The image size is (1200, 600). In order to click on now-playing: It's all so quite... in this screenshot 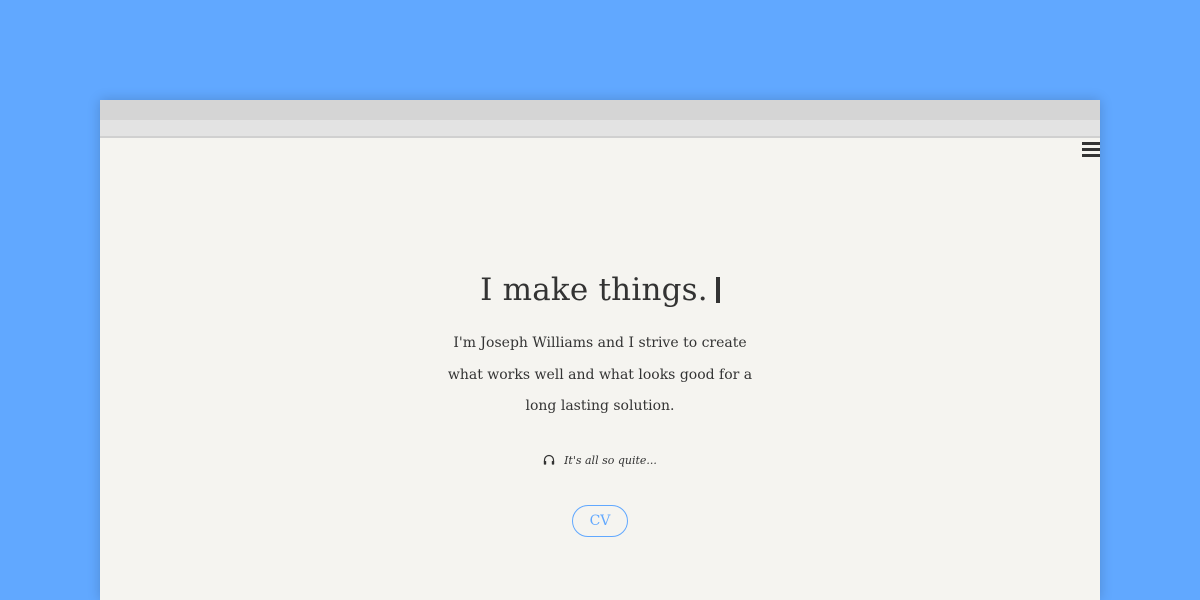, I will do `click(600, 461)`.